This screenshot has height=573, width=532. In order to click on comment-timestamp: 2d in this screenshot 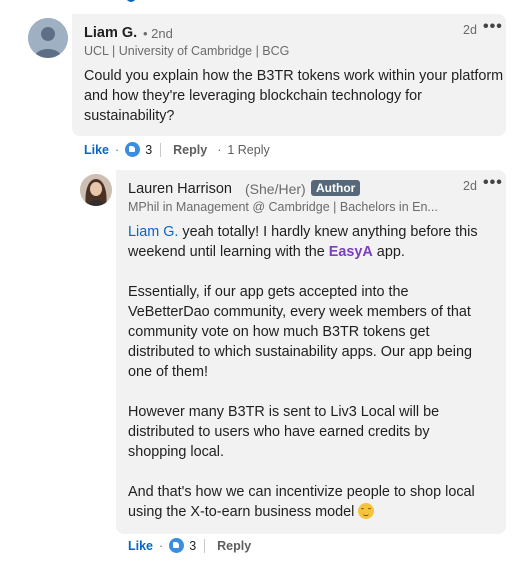, I will do `click(470, 30)`.